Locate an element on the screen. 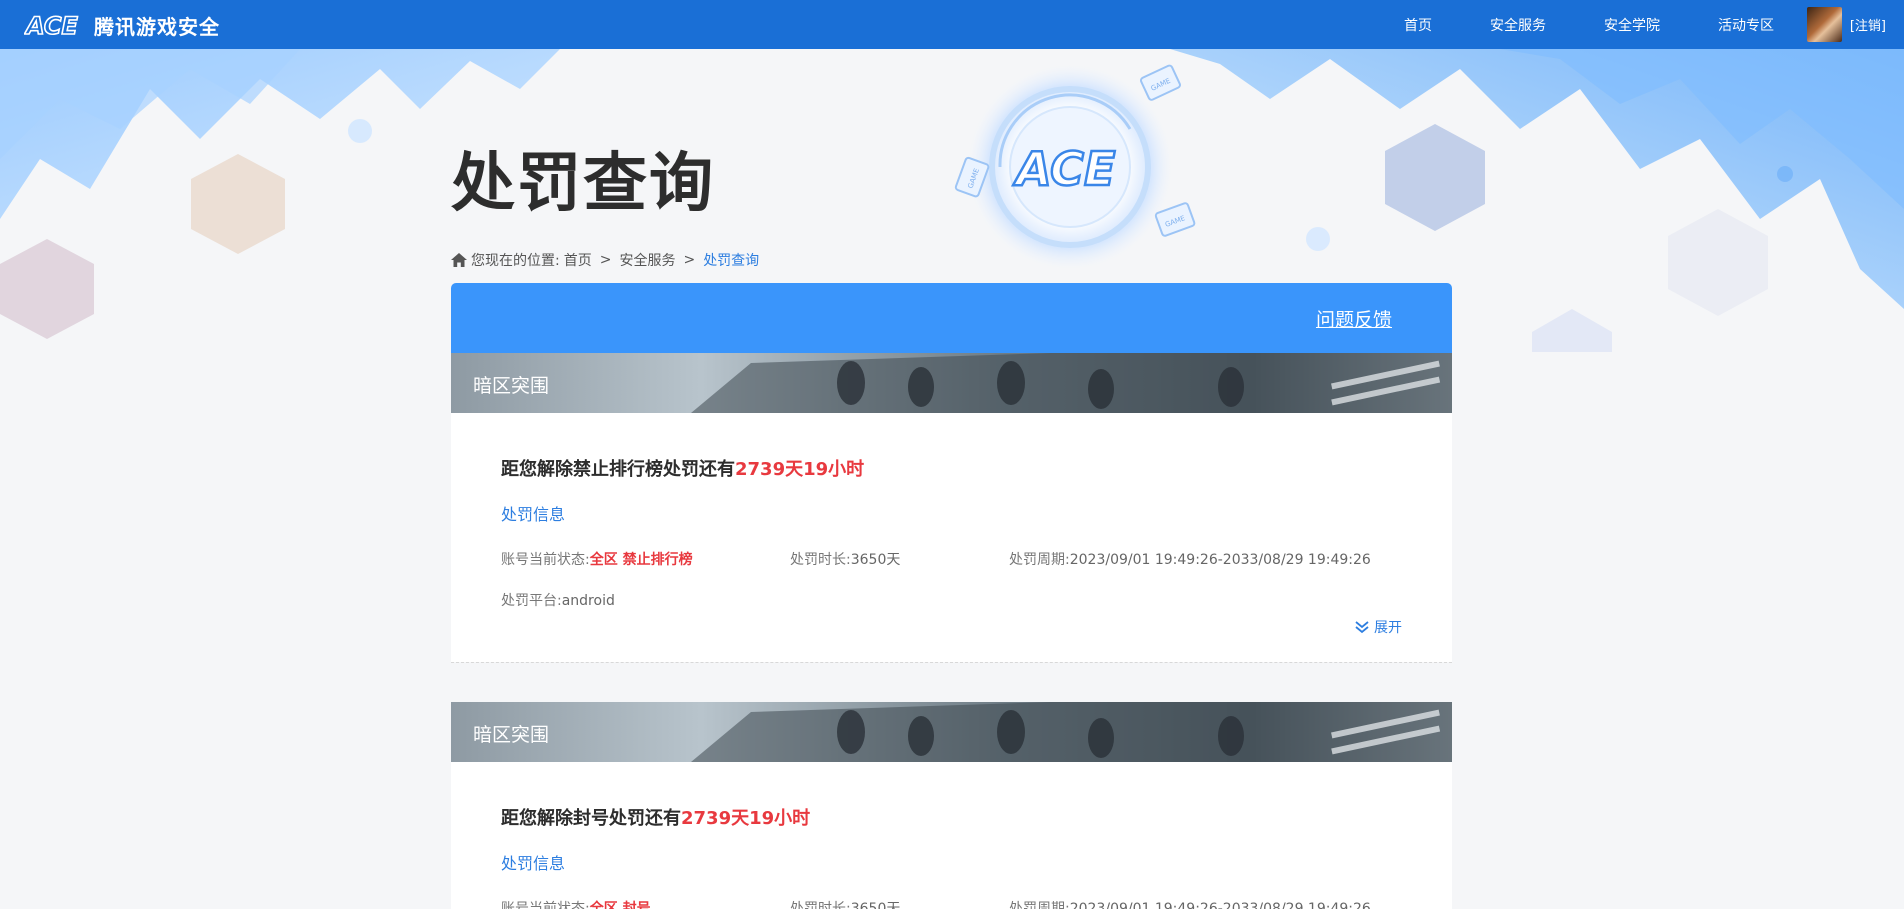  ace-logo-icon: ACE is located at coordinates (51, 25).